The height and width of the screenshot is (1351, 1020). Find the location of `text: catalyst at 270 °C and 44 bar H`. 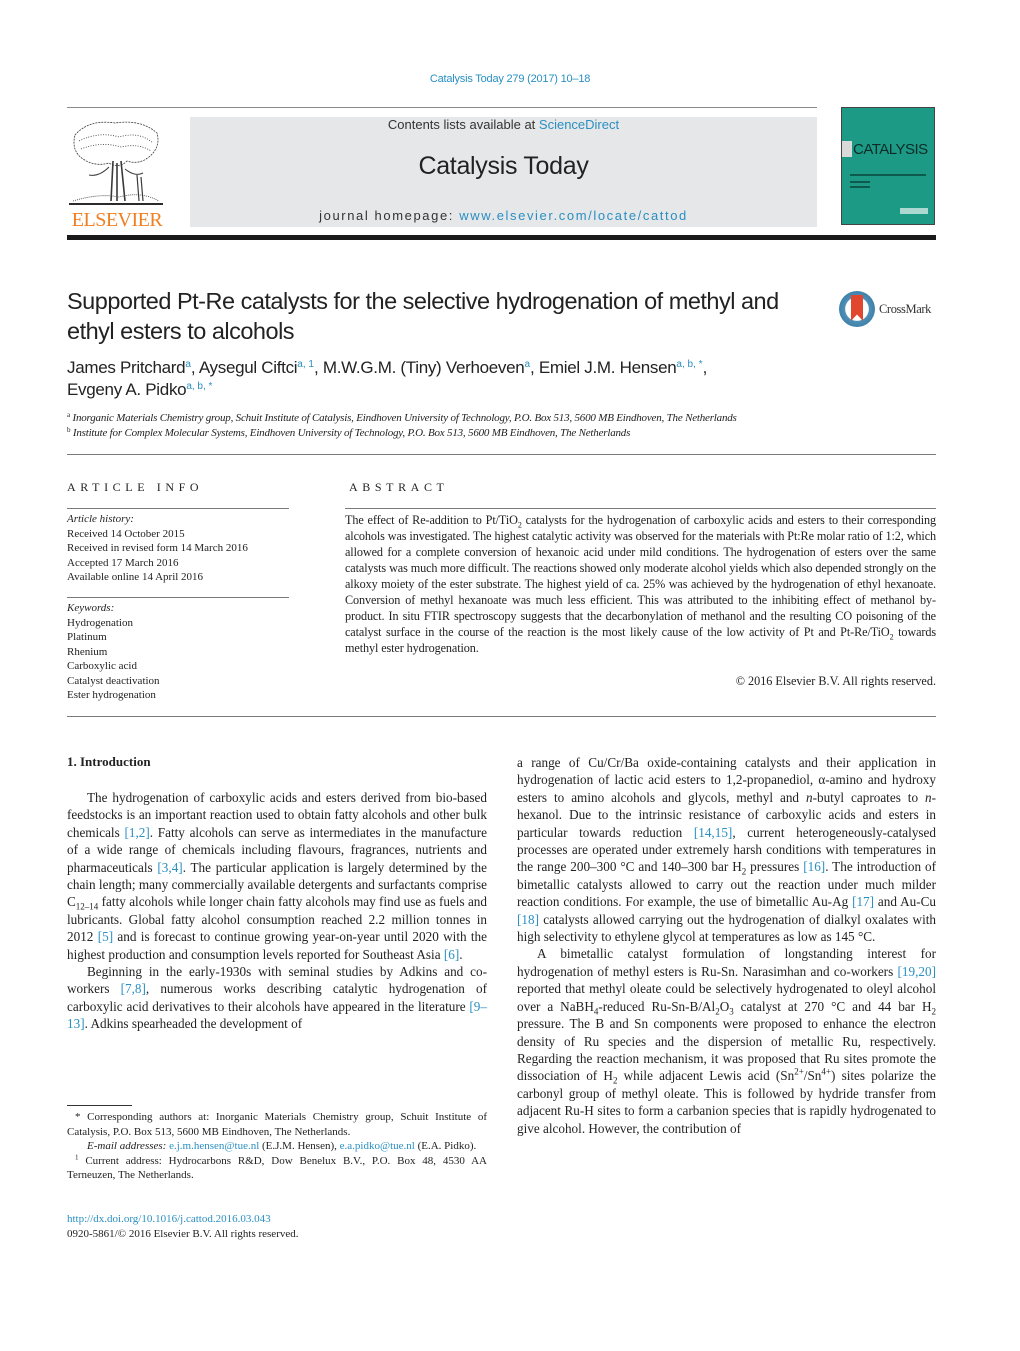

text: catalyst at 270 °C and 44 bar H is located at coordinates (832, 1006).